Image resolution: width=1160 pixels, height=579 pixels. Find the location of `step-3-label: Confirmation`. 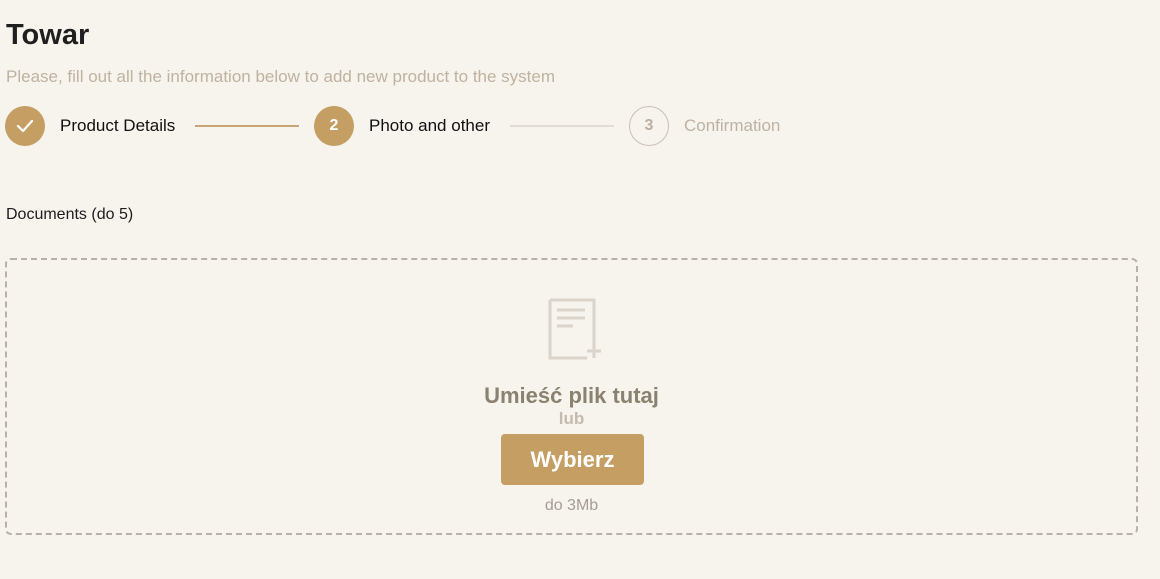

step-3-label: Confirmation is located at coordinates (732, 126).